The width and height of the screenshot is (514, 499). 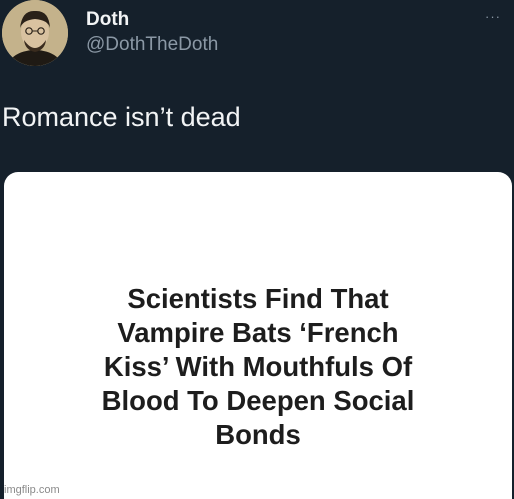 What do you see at coordinates (493, 17) in the screenshot?
I see `more-options-icon: ···` at bounding box center [493, 17].